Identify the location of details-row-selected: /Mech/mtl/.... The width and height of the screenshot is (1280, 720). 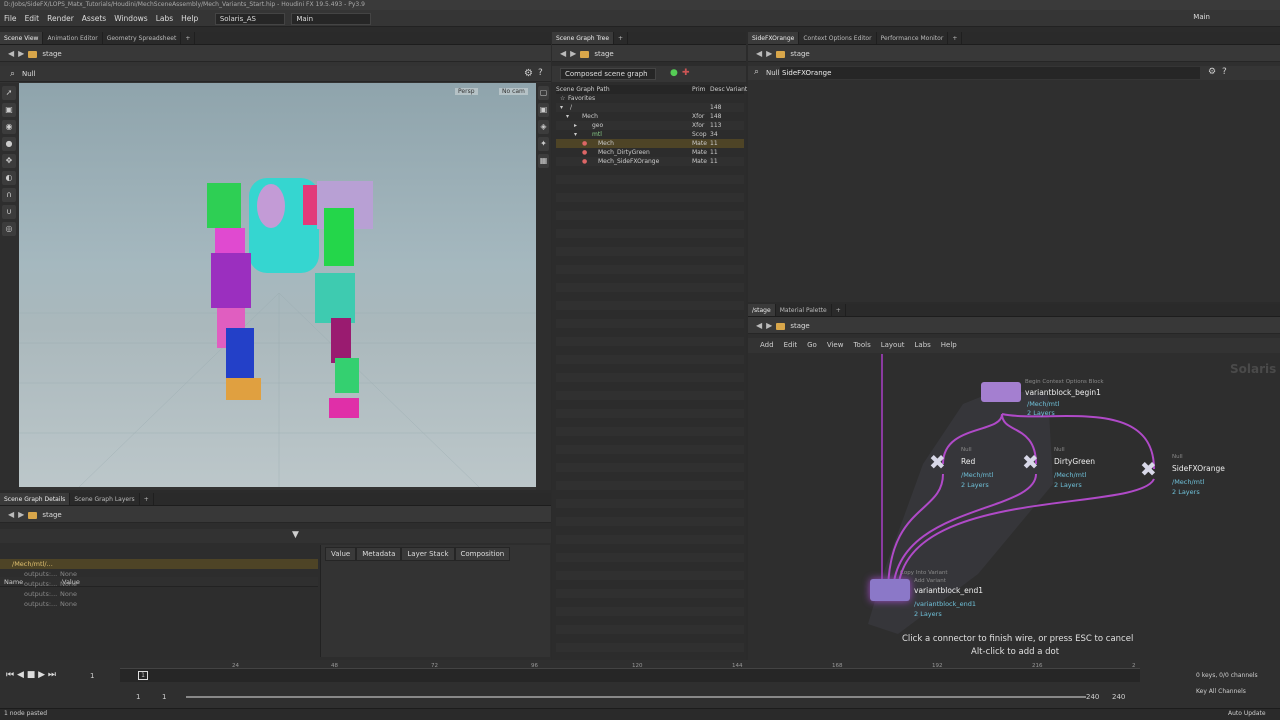
(159, 564).